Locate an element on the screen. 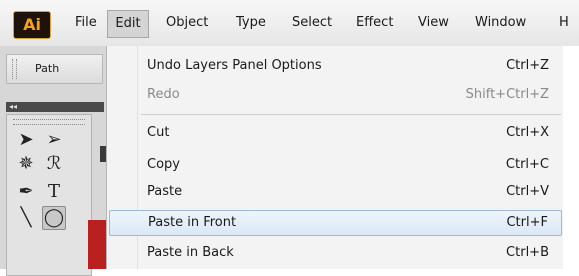  type-tool-icon: T is located at coordinates (54, 192).